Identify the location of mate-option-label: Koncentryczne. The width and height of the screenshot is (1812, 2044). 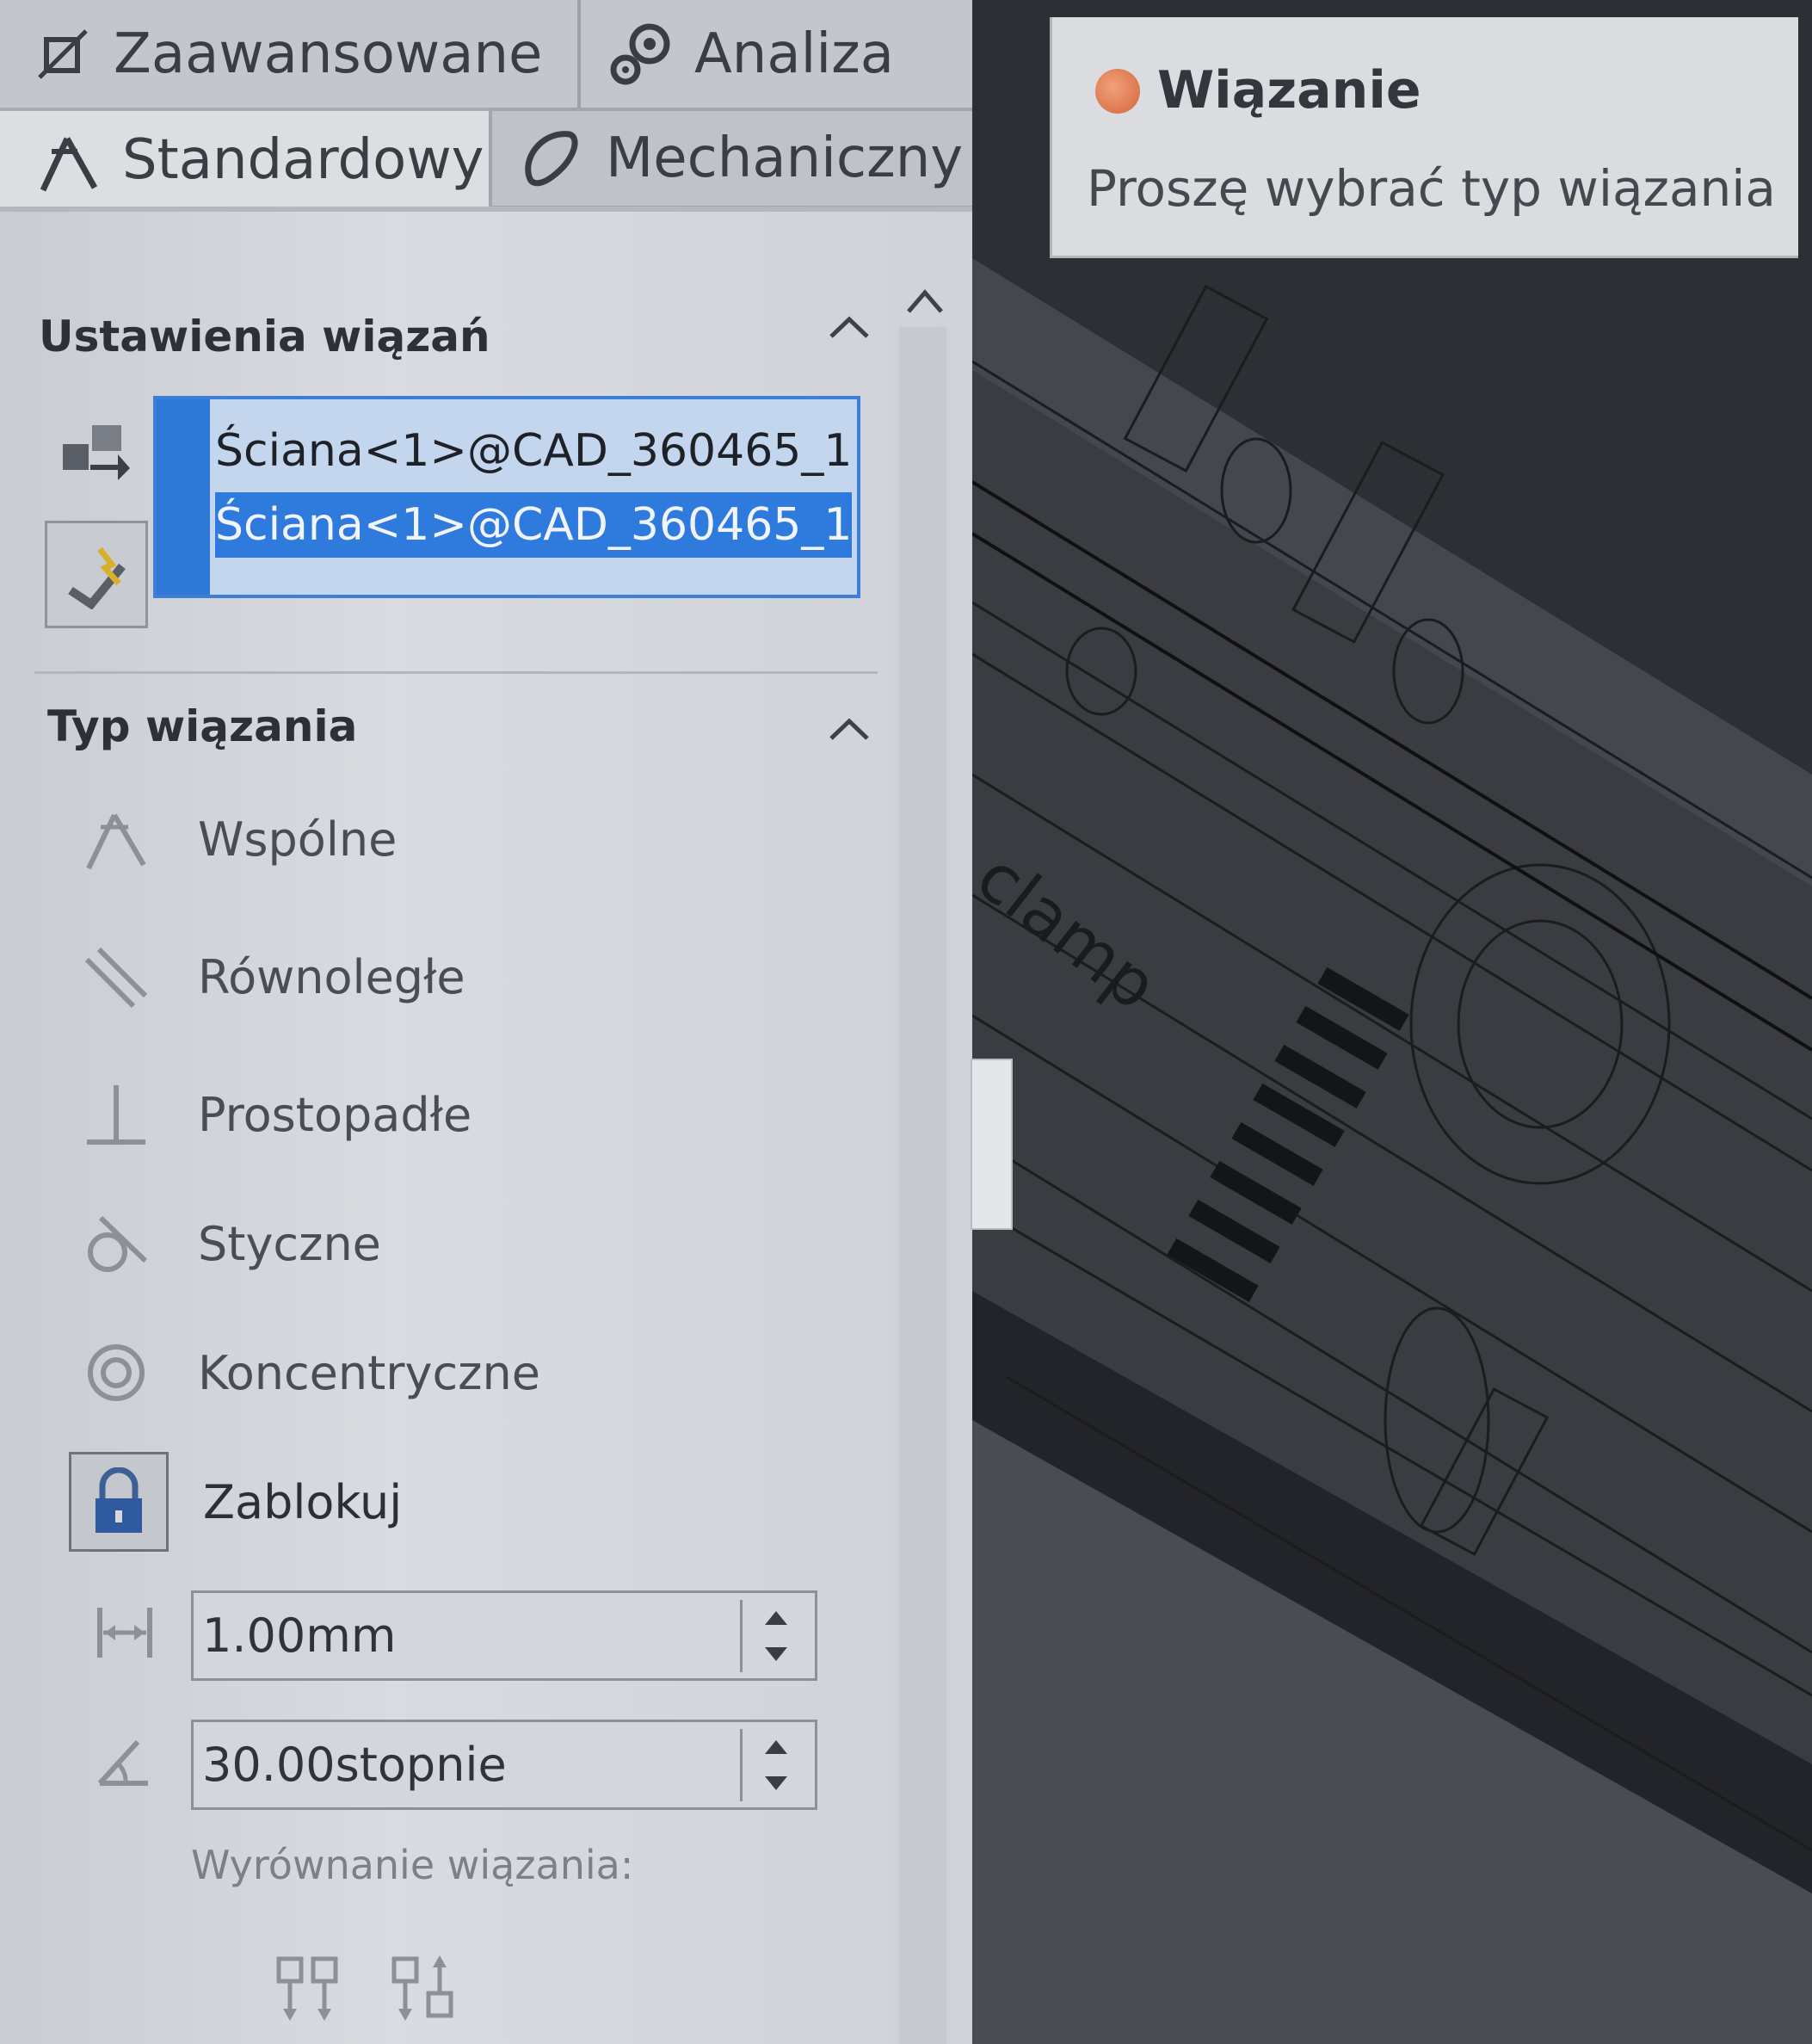
(369, 1372).